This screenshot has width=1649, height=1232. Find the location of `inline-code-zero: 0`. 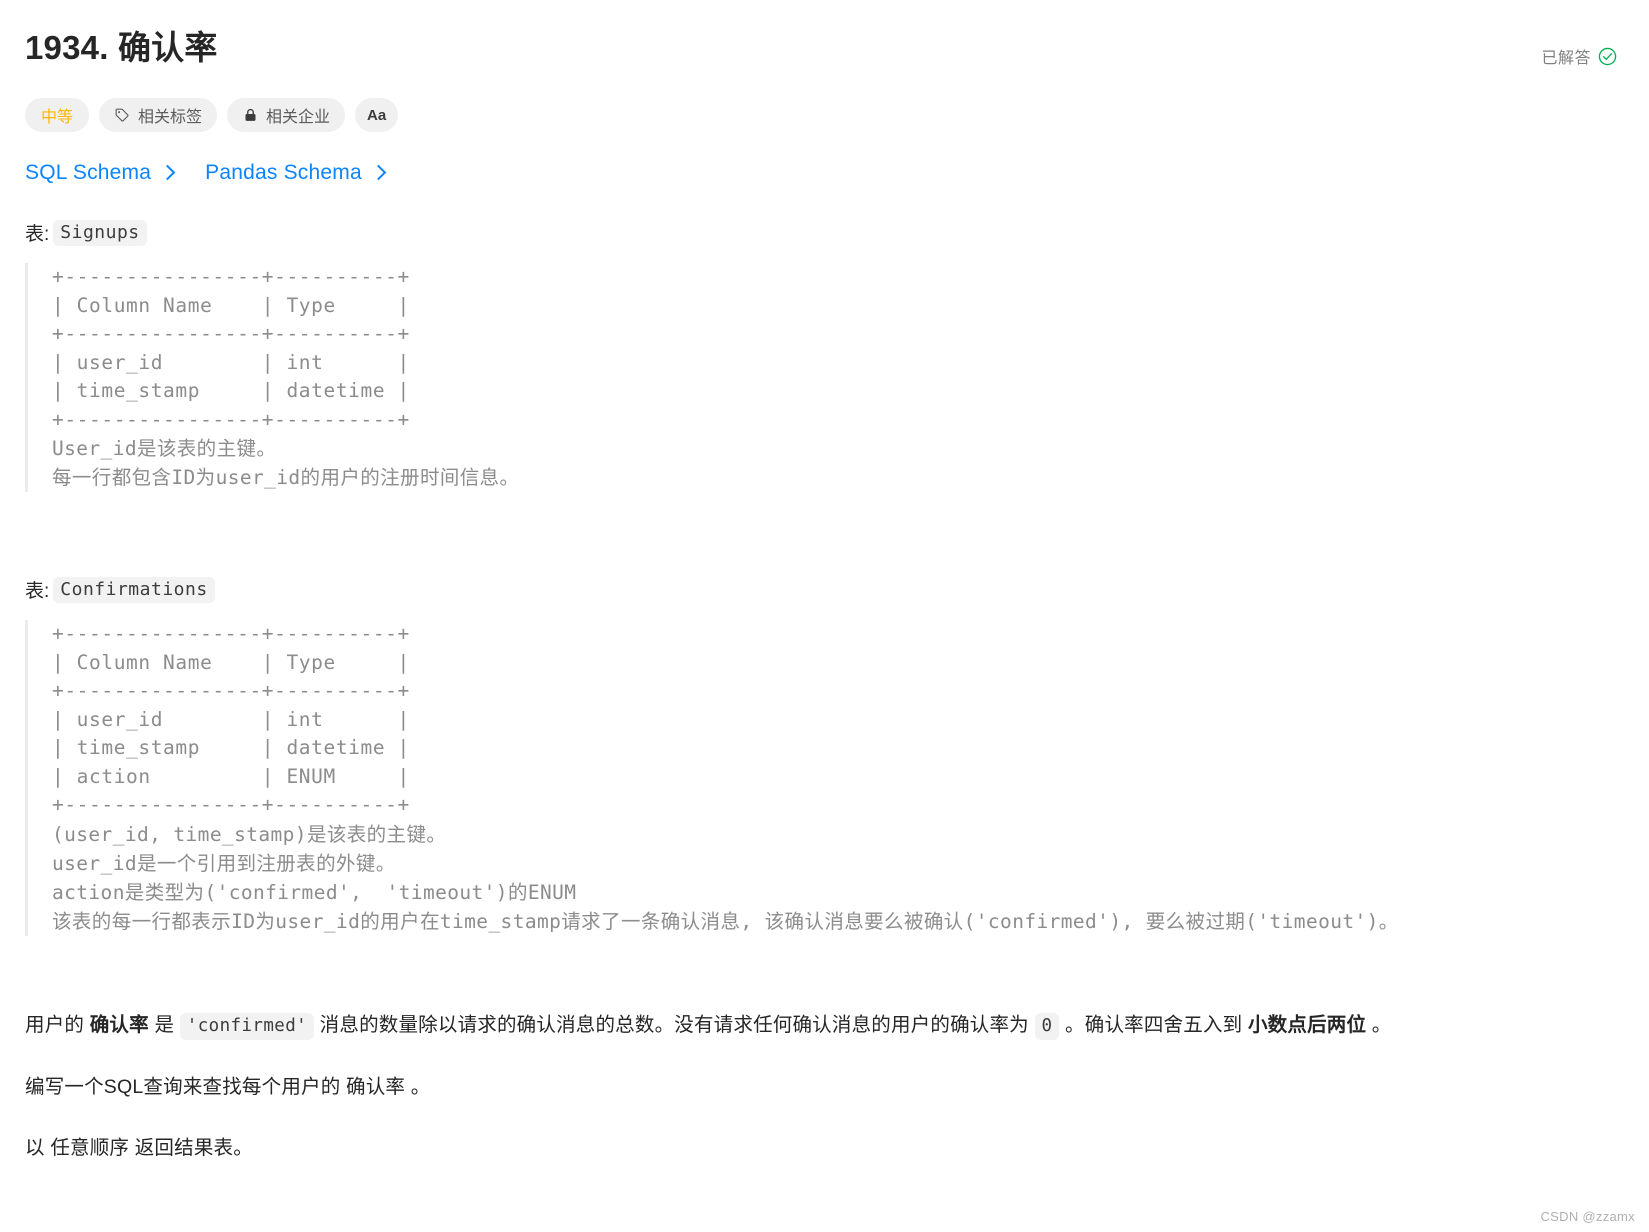

inline-code-zero: 0 is located at coordinates (1047, 1026).